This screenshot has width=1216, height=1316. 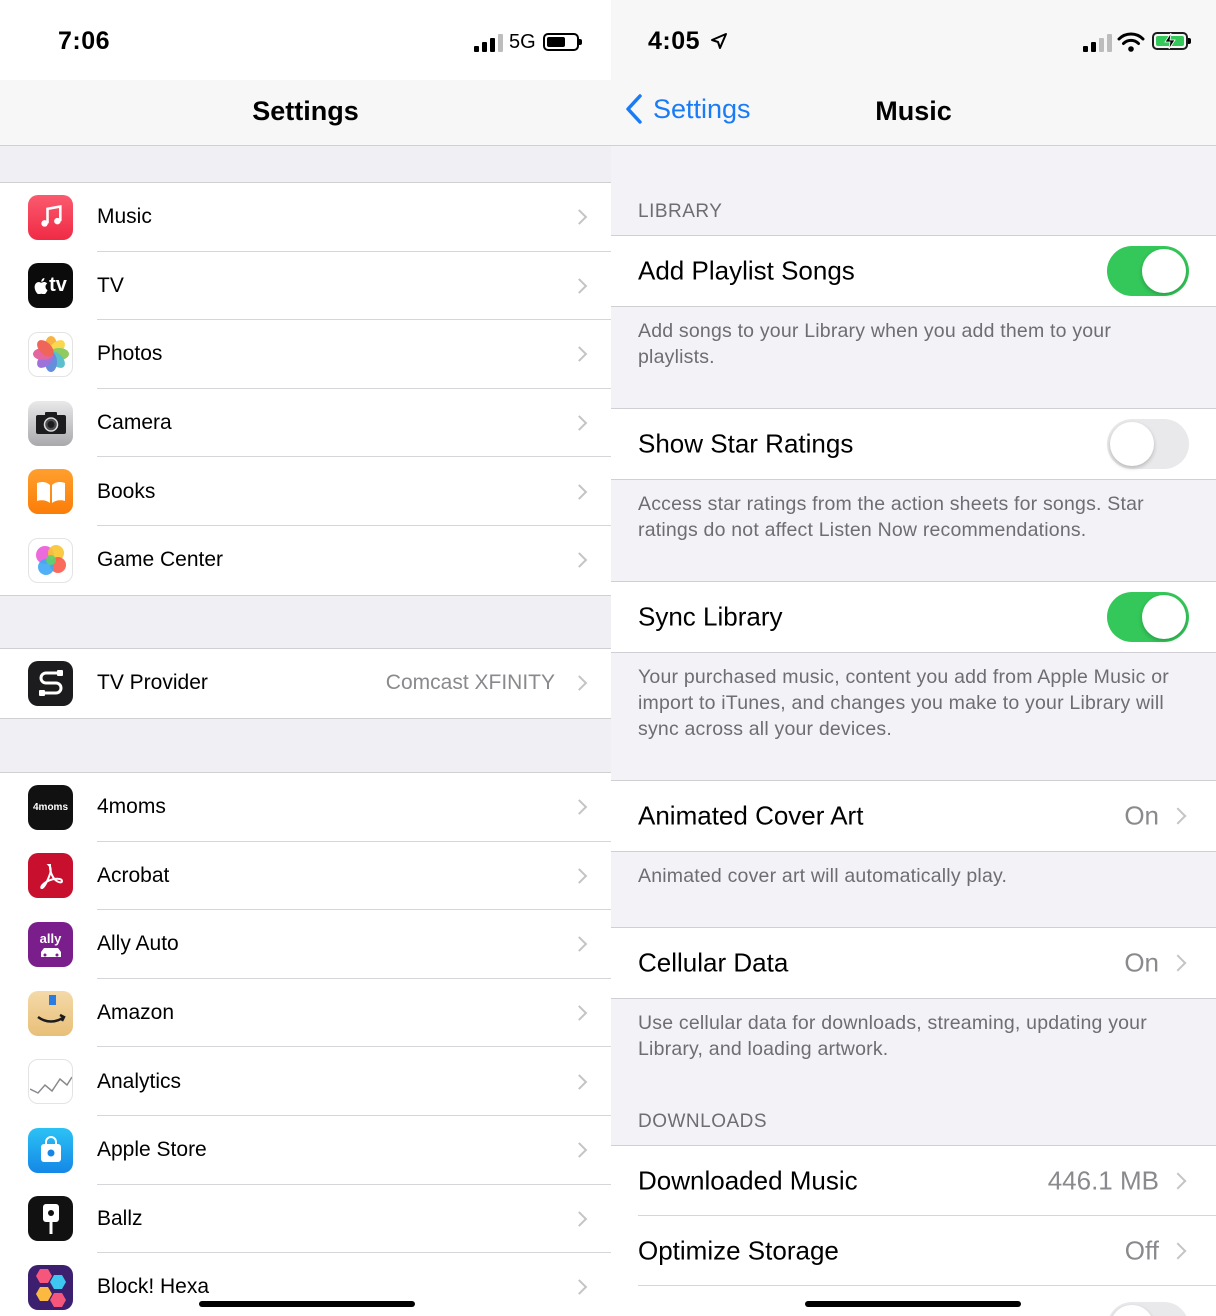 I want to click on cellular-data-row: Cellular Data On, so click(x=913, y=963).